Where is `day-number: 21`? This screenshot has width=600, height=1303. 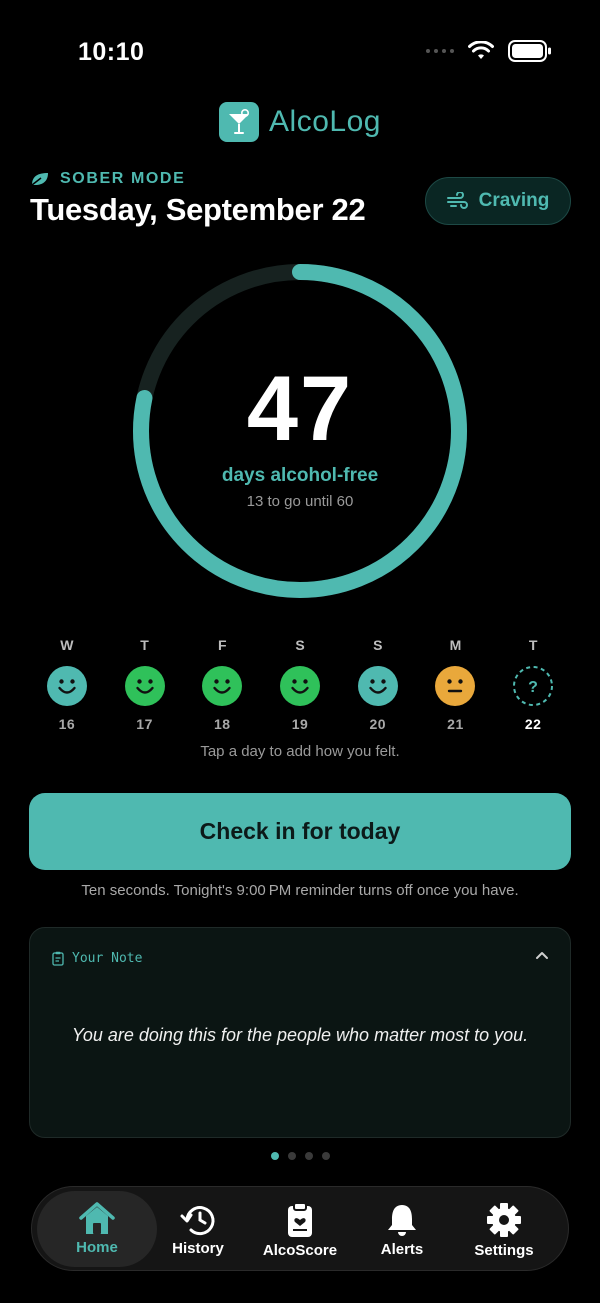 day-number: 21 is located at coordinates (455, 724).